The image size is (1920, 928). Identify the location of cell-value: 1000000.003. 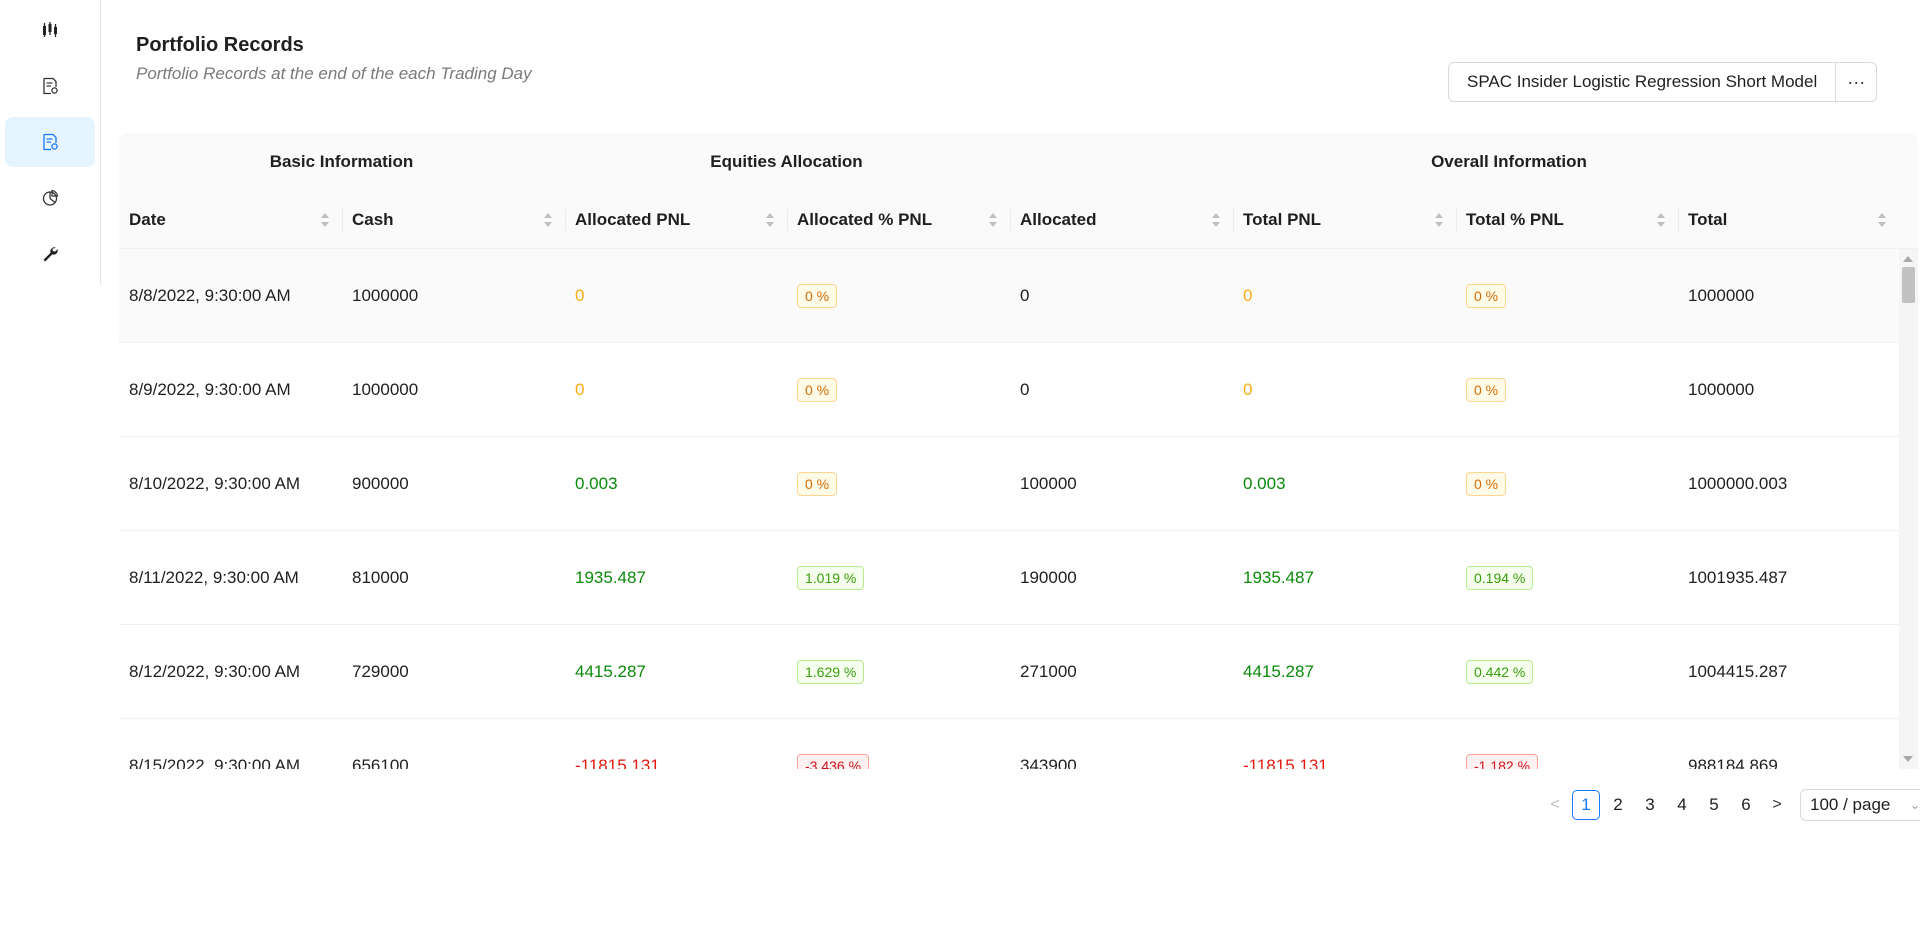
(1738, 483).